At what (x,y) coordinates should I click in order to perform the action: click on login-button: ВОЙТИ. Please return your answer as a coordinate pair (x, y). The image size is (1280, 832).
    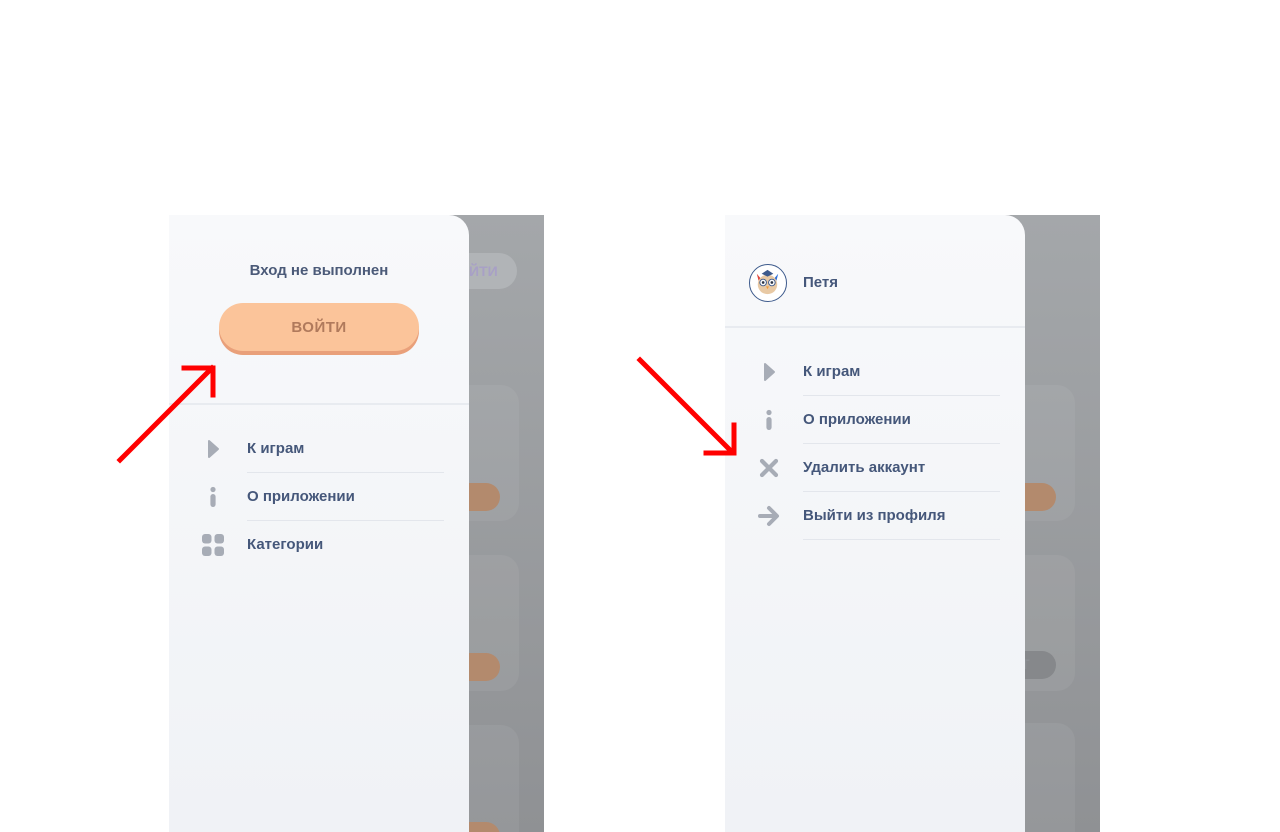
    Looking at the image, I should click on (319, 327).